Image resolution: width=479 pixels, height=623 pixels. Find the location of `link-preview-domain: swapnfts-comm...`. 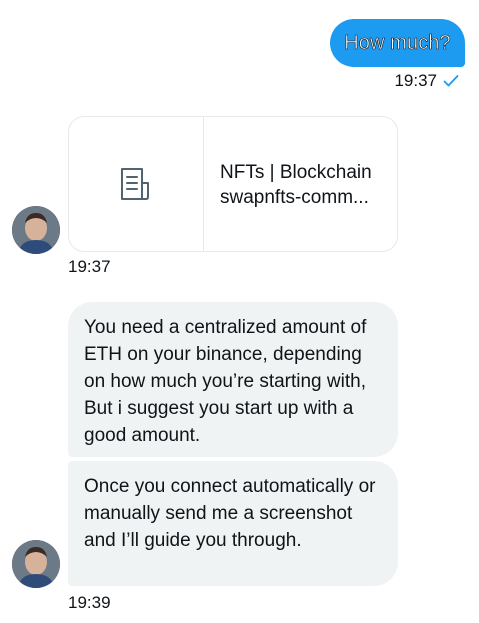

link-preview-domain: swapnfts-comm... is located at coordinates (294, 197).